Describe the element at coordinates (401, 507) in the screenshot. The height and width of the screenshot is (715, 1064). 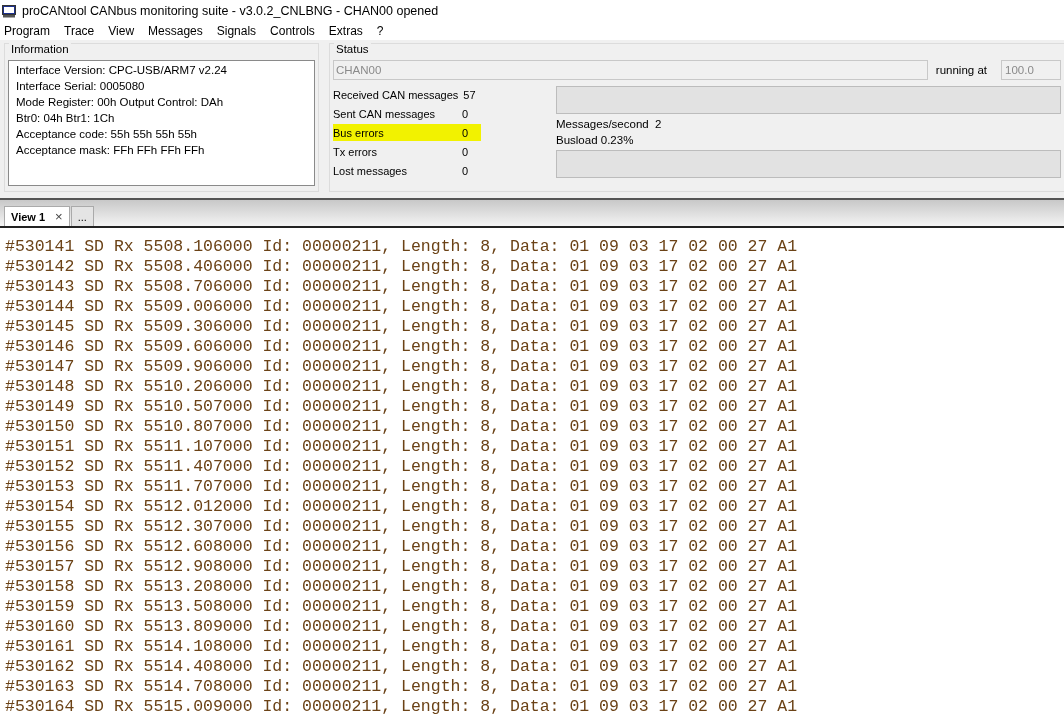
I see `trace-line: #530154 SD Rx 5512.012000 Id: 00000211, Length: 8, Data: 01 09 03 17 02 00 27 A1` at that location.